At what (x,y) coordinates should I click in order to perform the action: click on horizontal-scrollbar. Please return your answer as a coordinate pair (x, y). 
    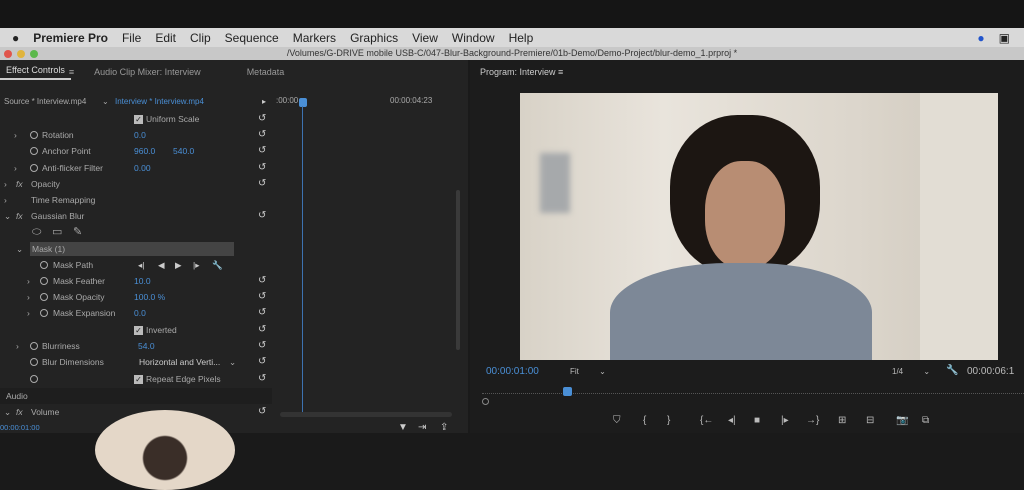
    Looking at the image, I should click on (366, 414).